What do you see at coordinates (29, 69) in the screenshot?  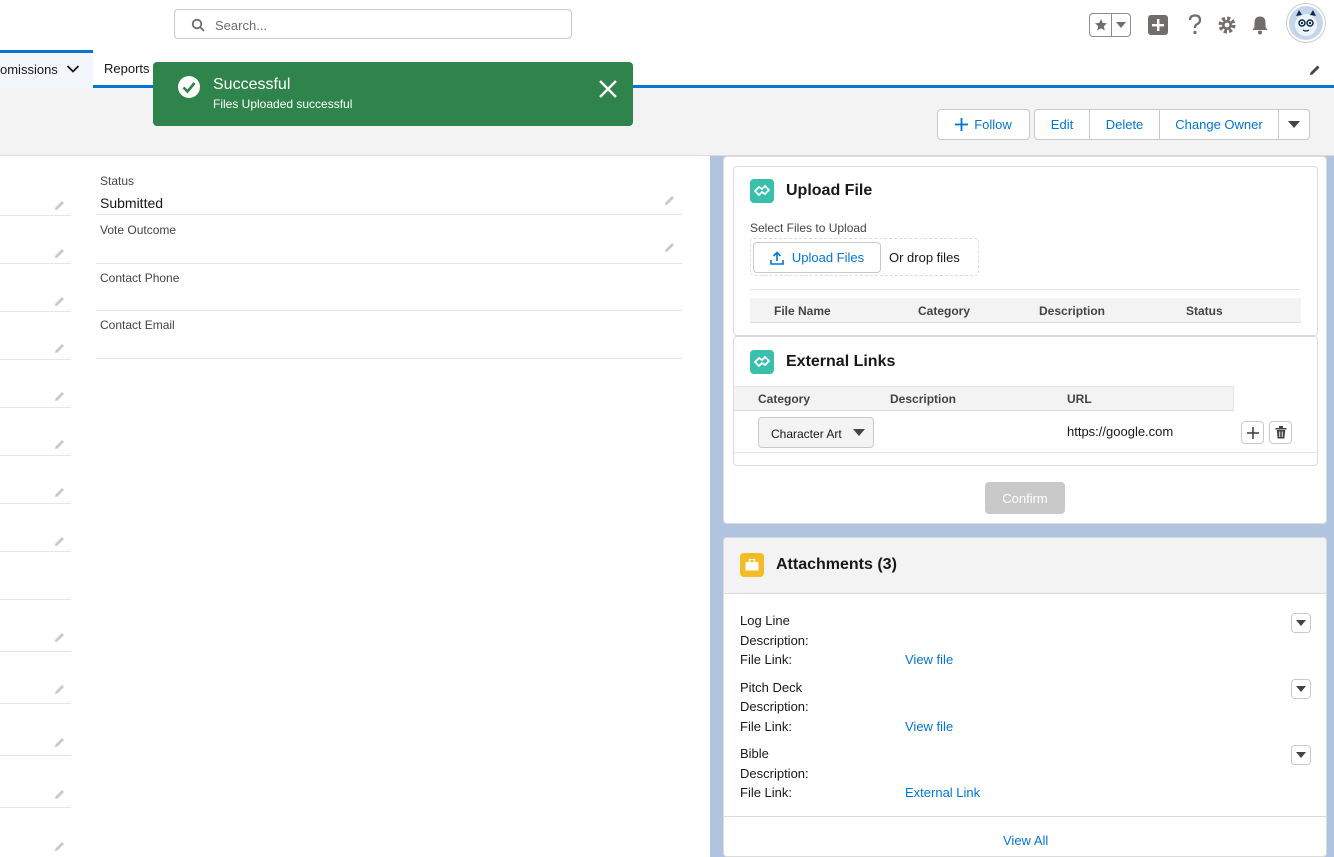 I see `nav-tab-label: omissions` at bounding box center [29, 69].